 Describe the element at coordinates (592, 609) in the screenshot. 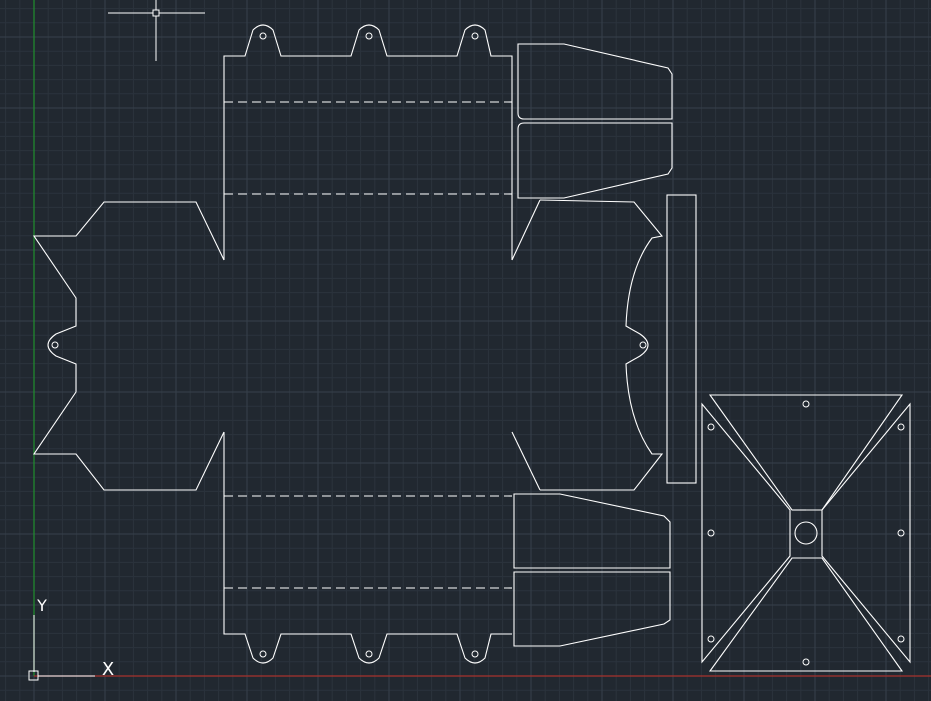

I see `flap-bottom-lower` at that location.